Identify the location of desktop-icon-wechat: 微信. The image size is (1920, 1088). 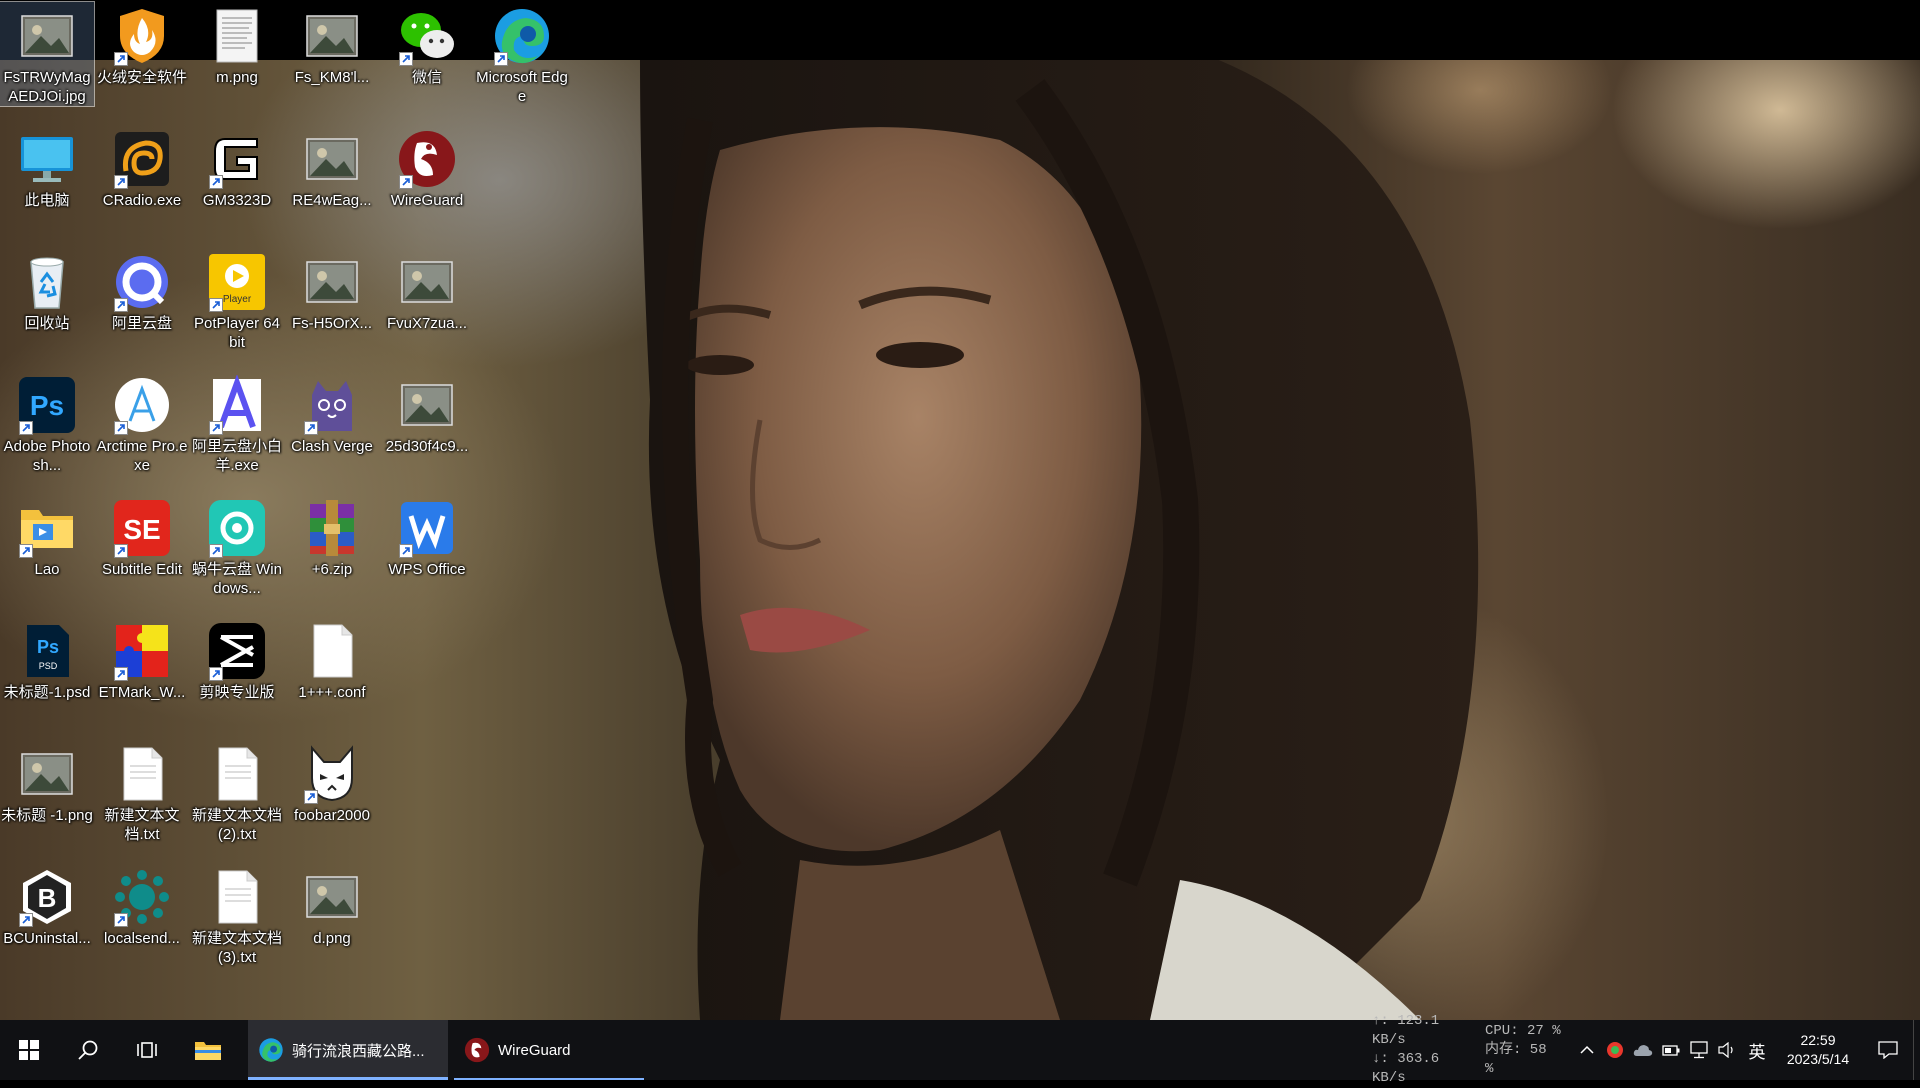
(427, 44).